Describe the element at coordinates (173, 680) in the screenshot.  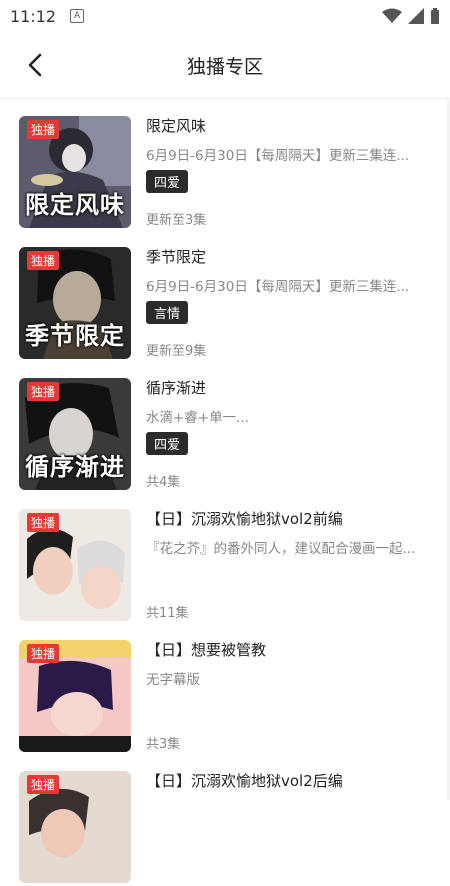
I see `item-description: 无字幕版` at that location.